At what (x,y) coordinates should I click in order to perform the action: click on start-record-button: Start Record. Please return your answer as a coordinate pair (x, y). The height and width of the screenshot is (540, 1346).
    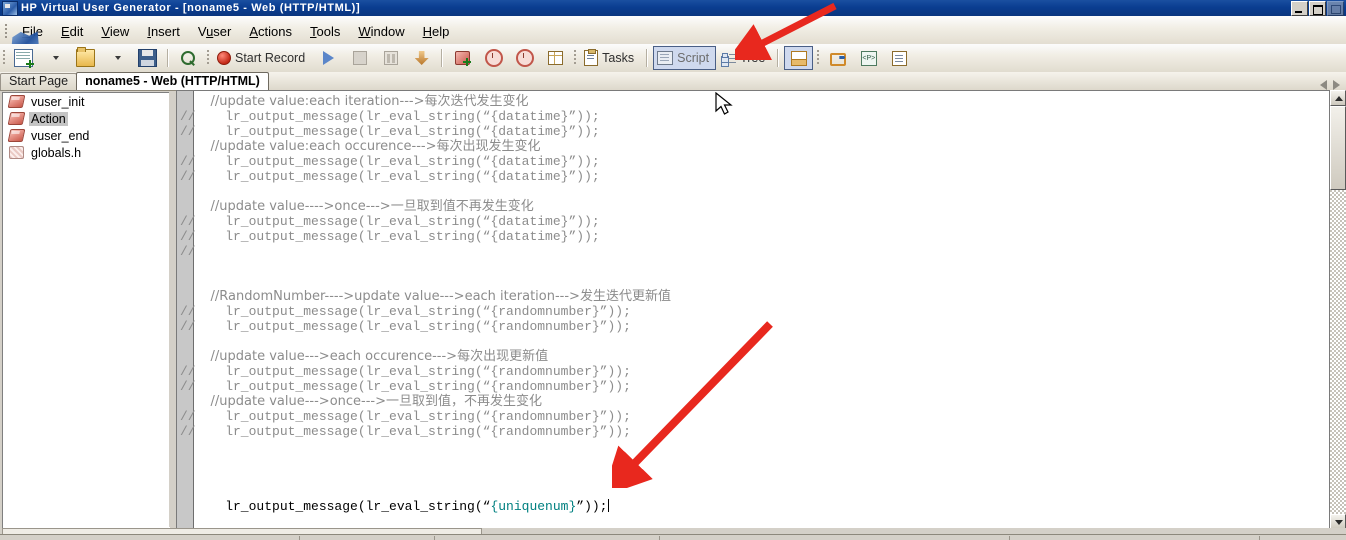
    Looking at the image, I should click on (262, 58).